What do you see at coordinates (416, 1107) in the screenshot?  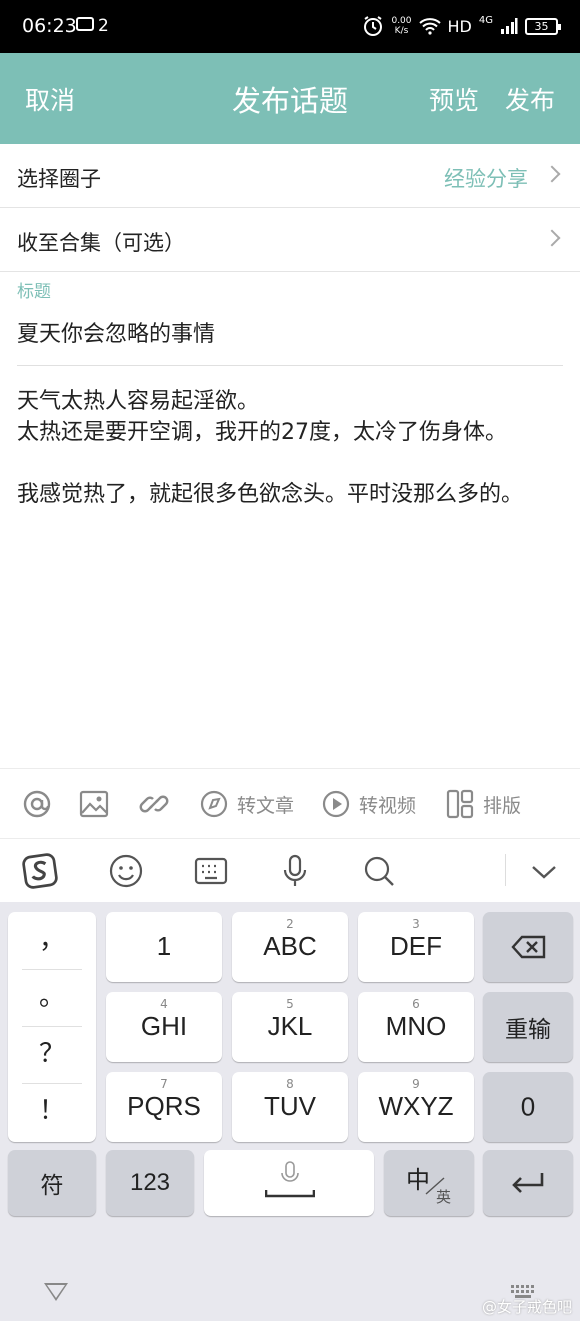 I see `key-9-wxyz: 9 WXYZ` at bounding box center [416, 1107].